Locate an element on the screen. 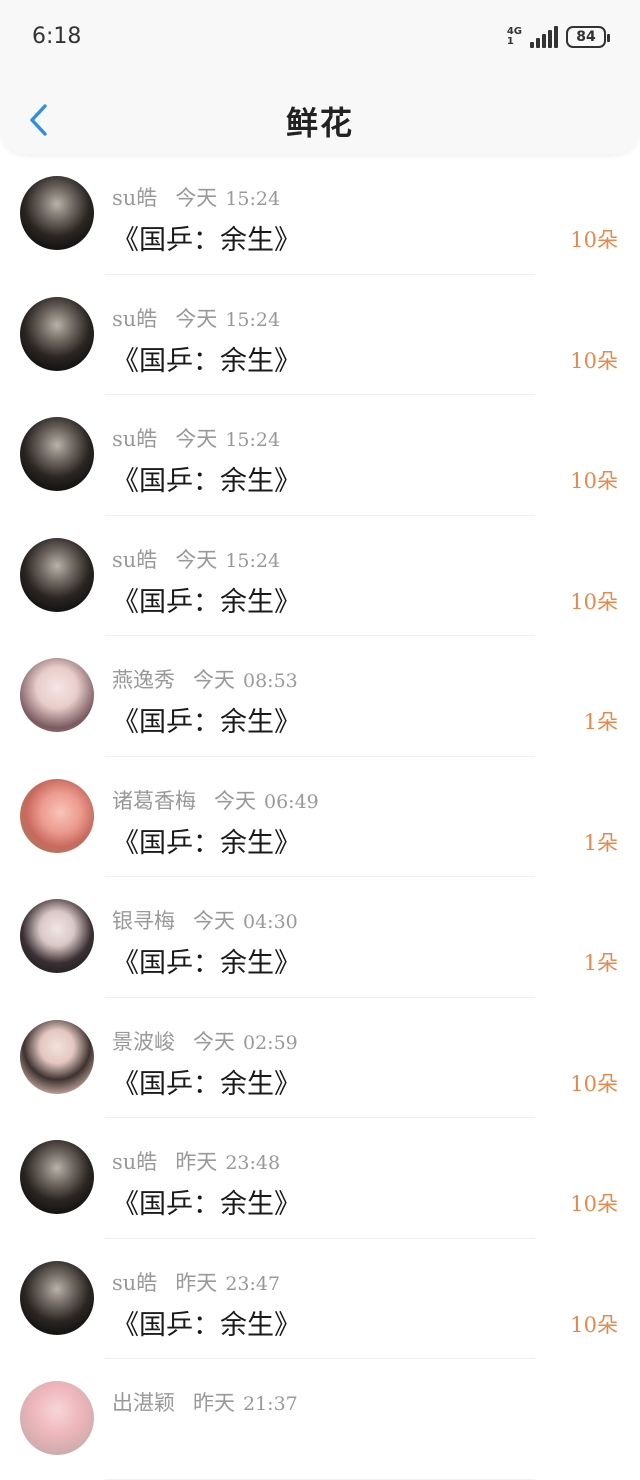  sender-meta: su皓 昨天 23:48 is located at coordinates (196, 1161).